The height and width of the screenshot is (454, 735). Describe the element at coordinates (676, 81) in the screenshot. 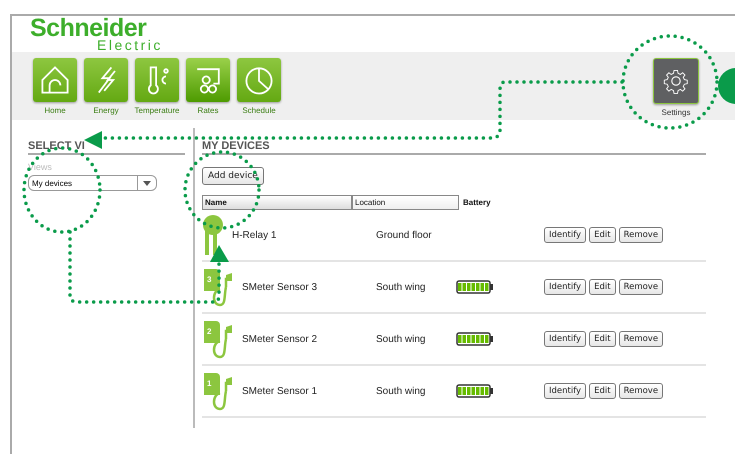

I see `settings-icon` at that location.